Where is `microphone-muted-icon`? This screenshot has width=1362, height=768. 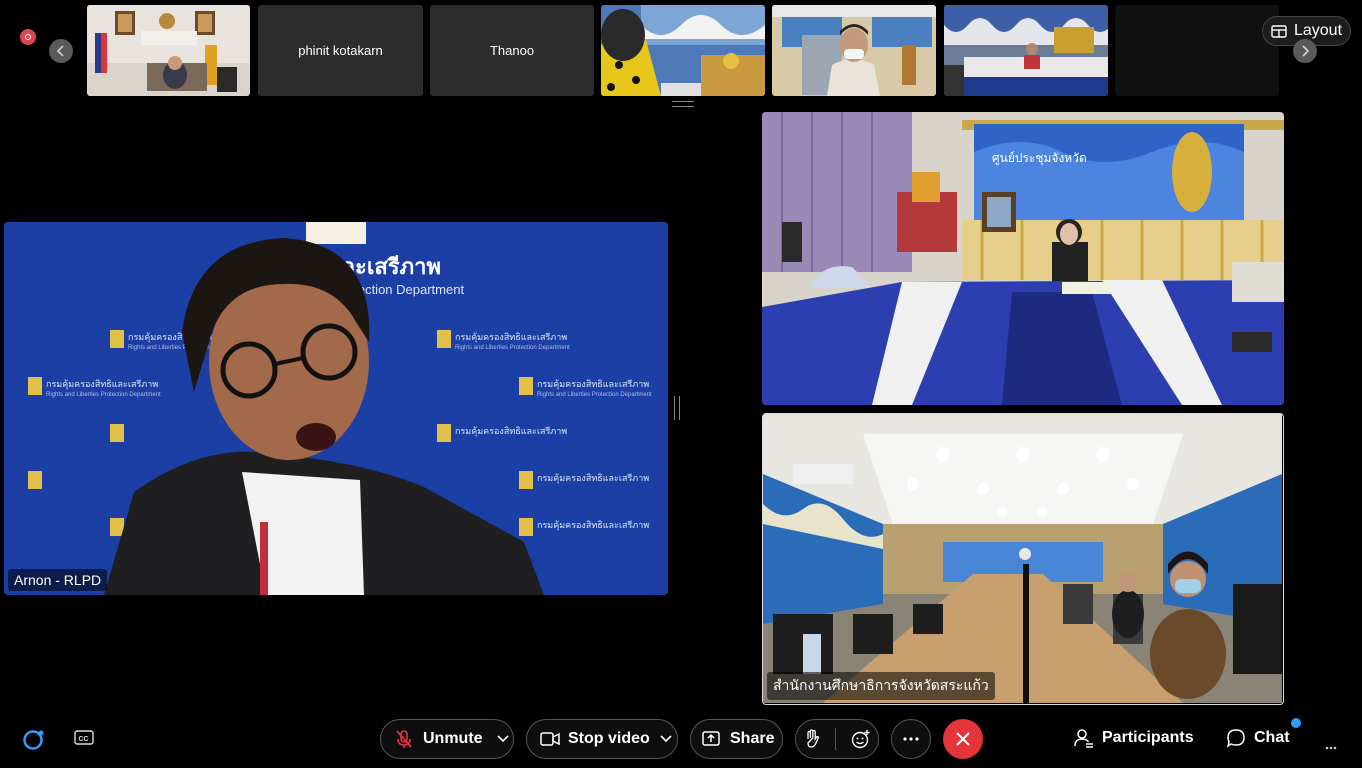 microphone-muted-icon is located at coordinates (404, 739).